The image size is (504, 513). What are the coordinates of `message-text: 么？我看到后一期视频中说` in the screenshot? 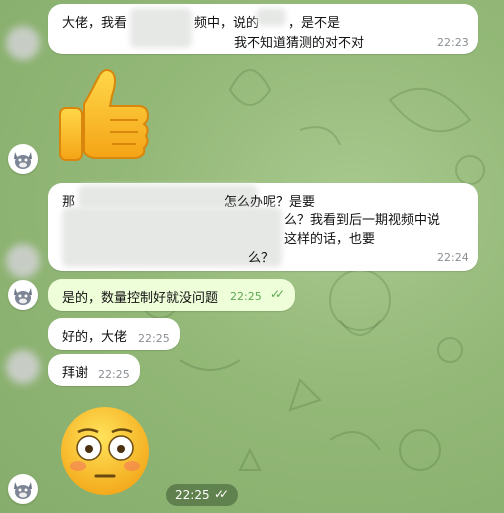 It's located at (362, 220).